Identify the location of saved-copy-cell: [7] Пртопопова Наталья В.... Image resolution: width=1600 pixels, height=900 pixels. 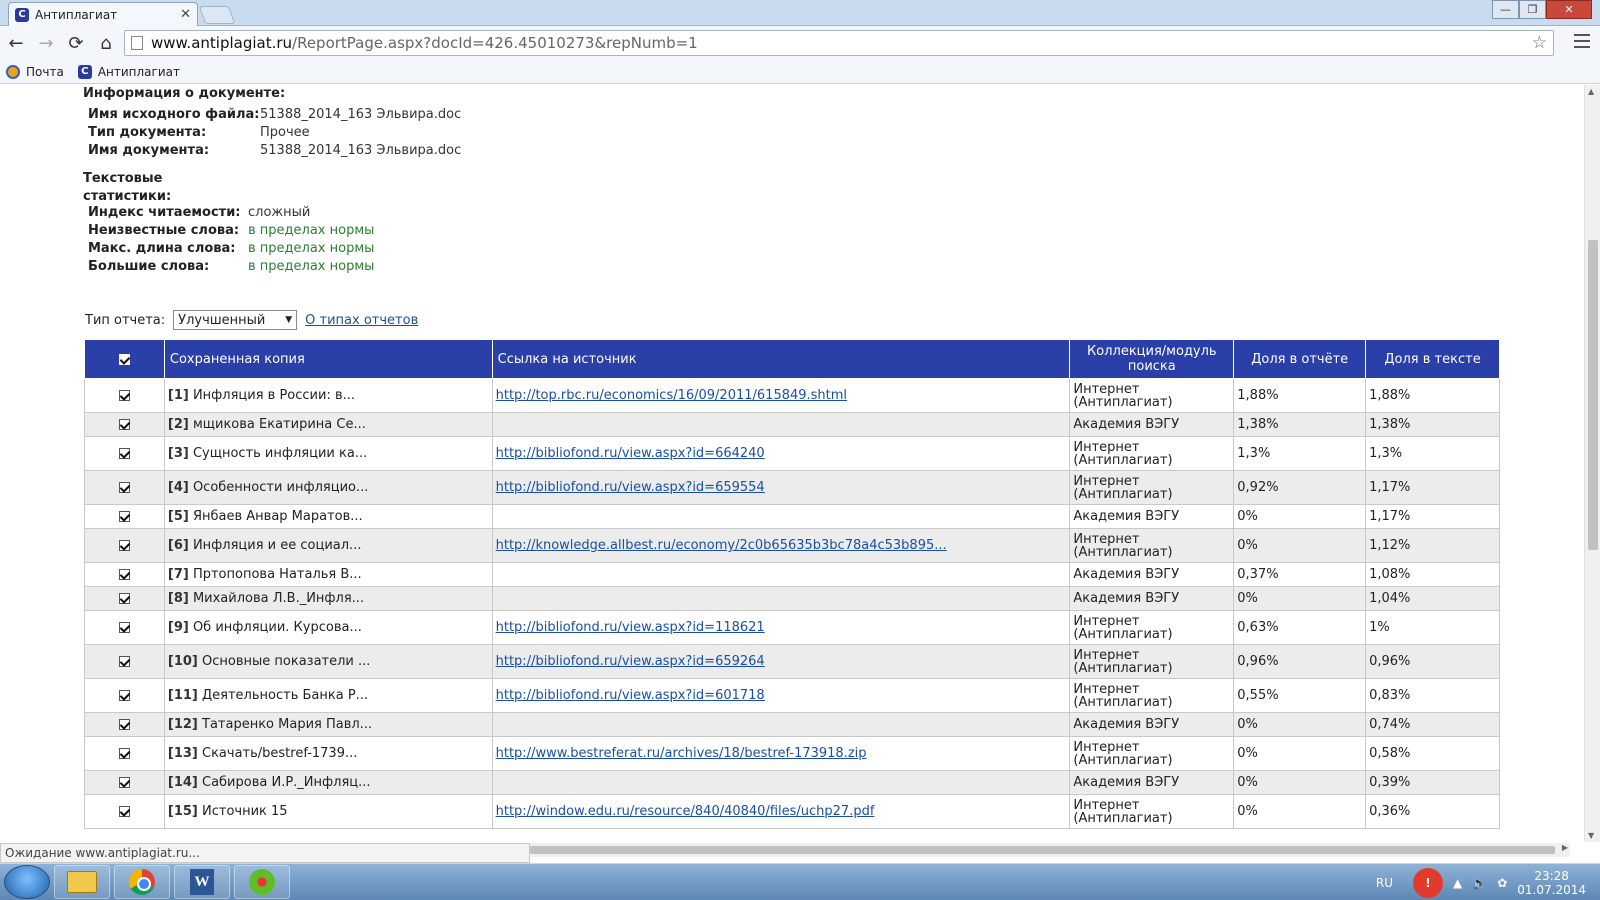
(328, 574).